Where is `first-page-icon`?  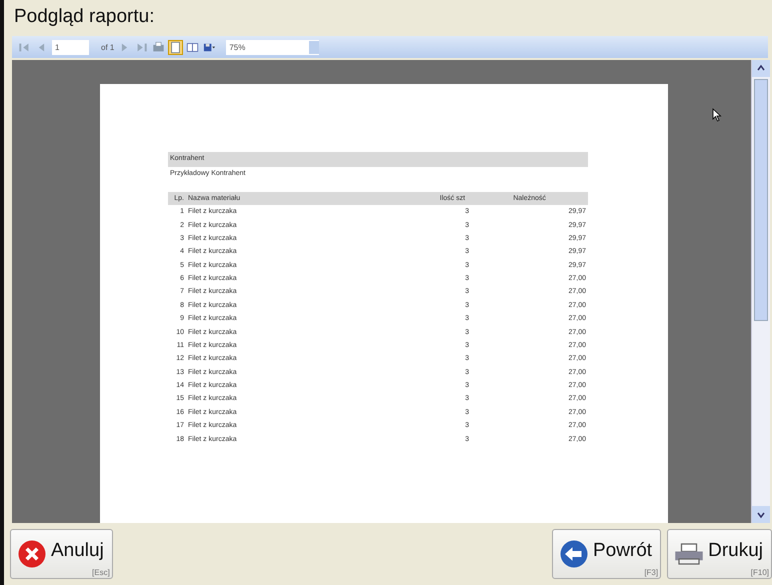
first-page-icon is located at coordinates (24, 47).